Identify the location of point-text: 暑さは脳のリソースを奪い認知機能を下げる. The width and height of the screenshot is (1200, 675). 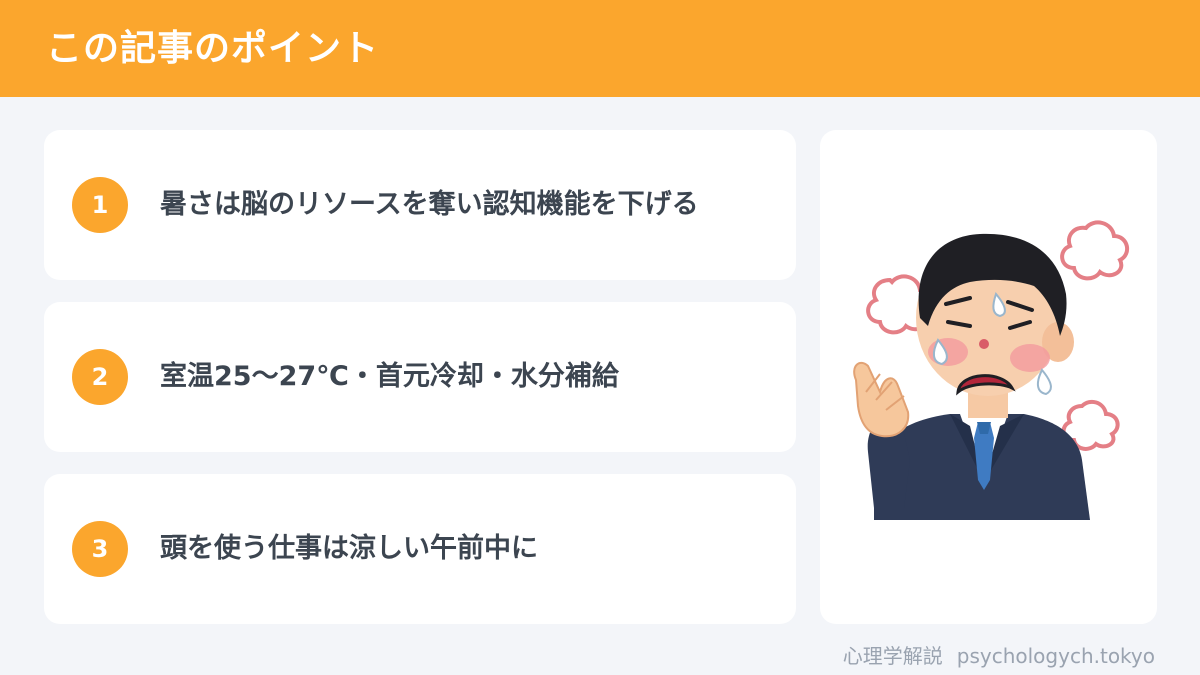
(429, 204).